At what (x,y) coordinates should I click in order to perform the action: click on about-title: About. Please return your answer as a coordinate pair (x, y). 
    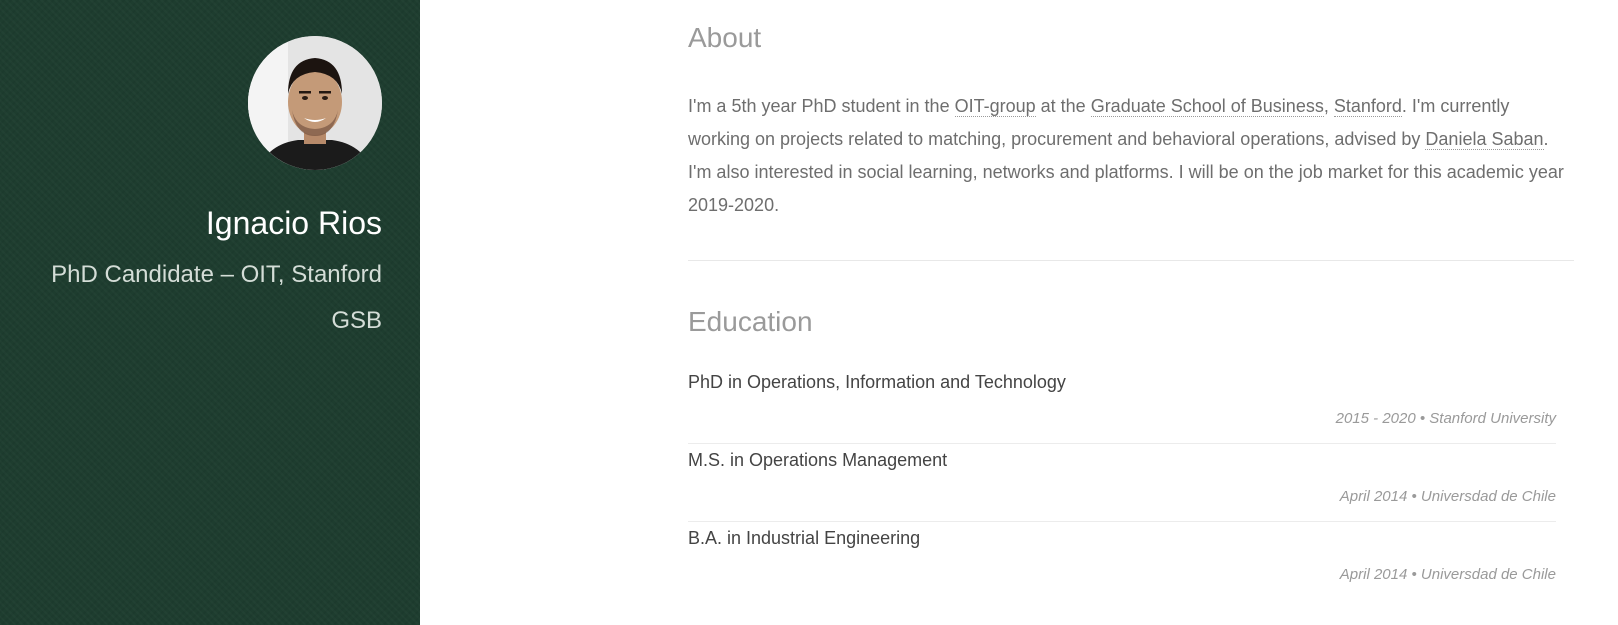
    Looking at the image, I should click on (725, 37).